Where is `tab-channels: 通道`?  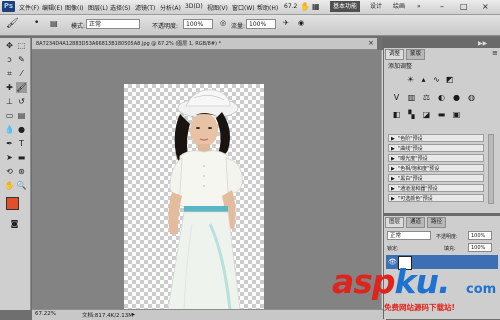 tab-channels: 通道 is located at coordinates (416, 222).